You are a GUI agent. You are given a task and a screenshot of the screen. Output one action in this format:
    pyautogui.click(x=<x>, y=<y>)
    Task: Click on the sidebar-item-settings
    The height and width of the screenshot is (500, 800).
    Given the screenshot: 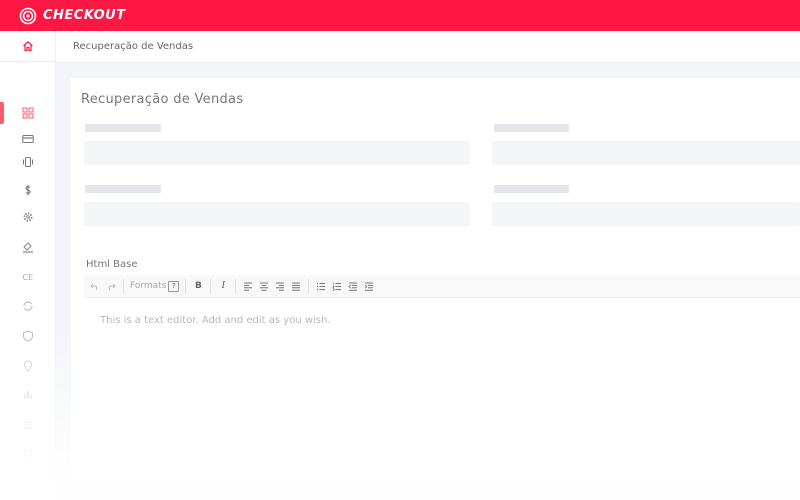 What is the action you would take?
    pyautogui.click(x=27, y=217)
    